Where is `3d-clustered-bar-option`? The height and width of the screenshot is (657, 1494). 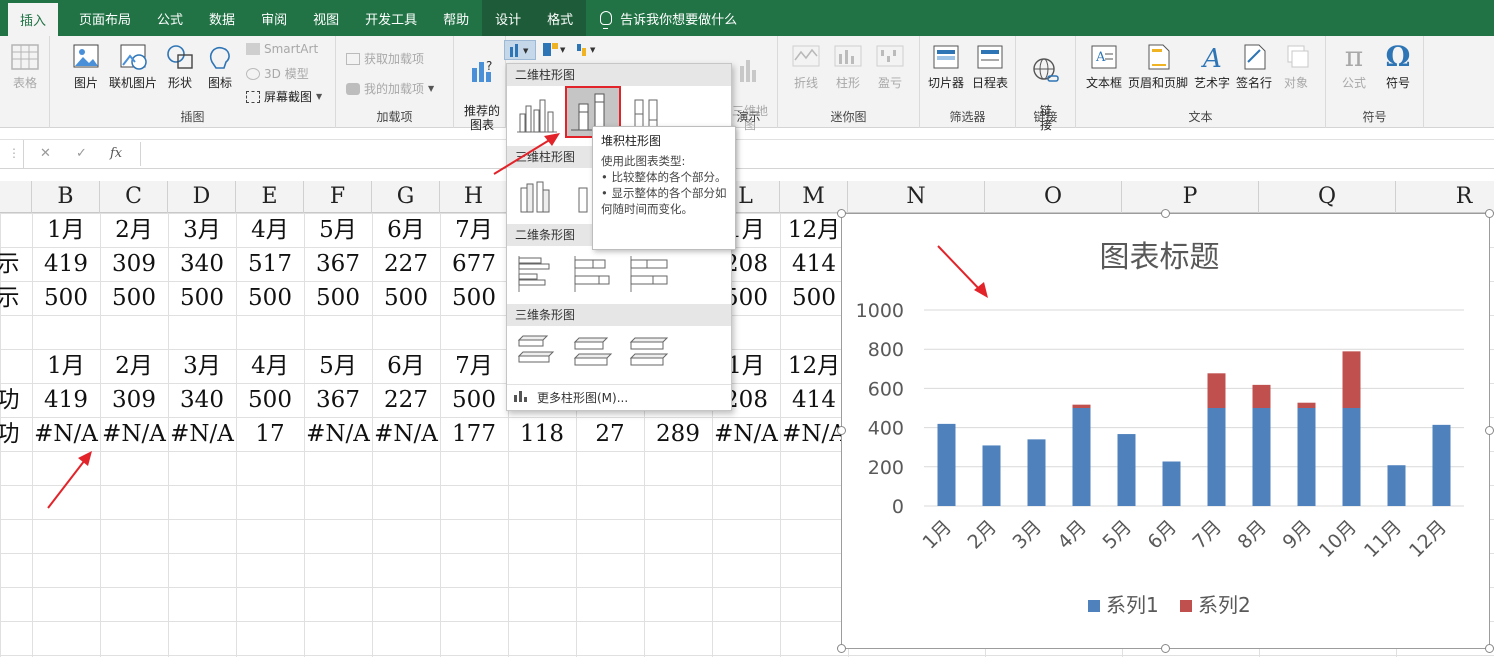 3d-clustered-bar-option is located at coordinates (537, 354).